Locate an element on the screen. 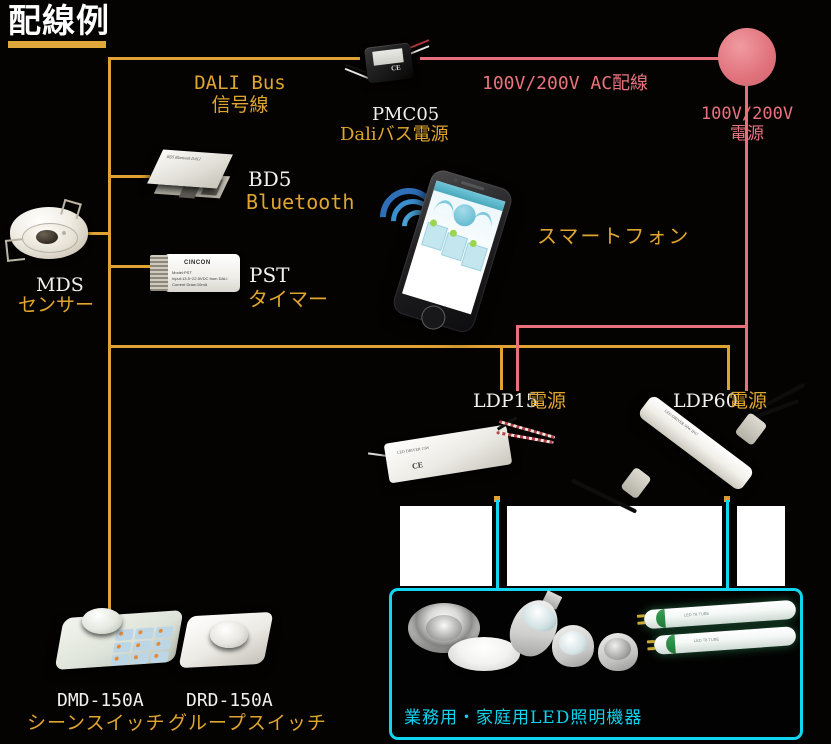 The width and height of the screenshot is (831, 744). par-lamp-3-icon is located at coordinates (618, 652).